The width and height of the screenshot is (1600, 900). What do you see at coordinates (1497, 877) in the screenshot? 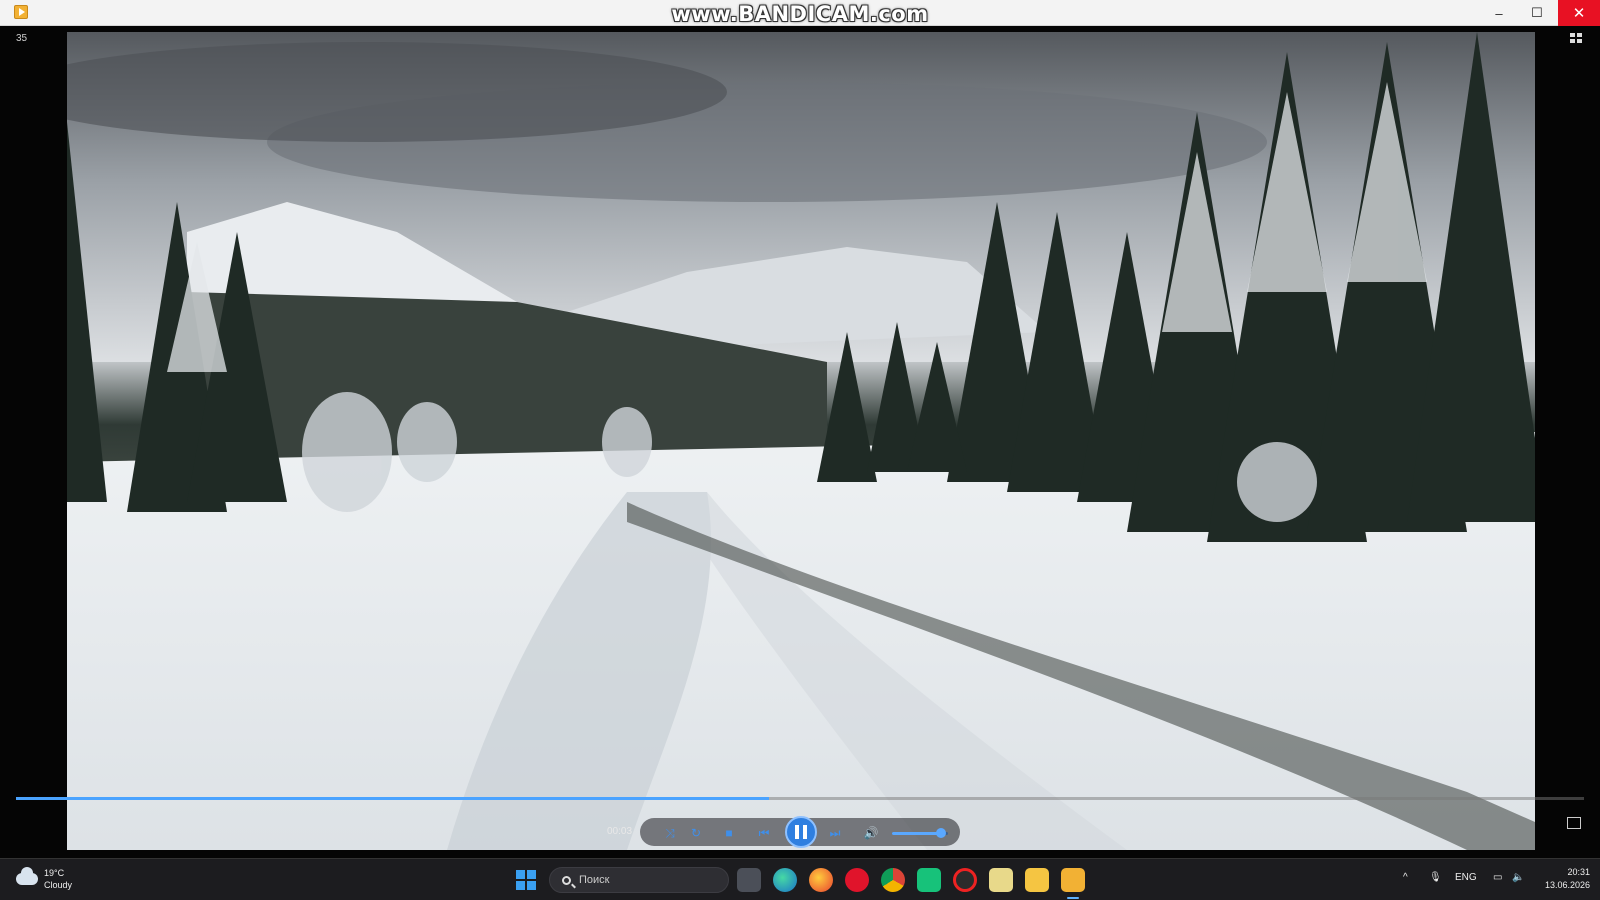
I see `network-icon: ▭` at bounding box center [1497, 877].